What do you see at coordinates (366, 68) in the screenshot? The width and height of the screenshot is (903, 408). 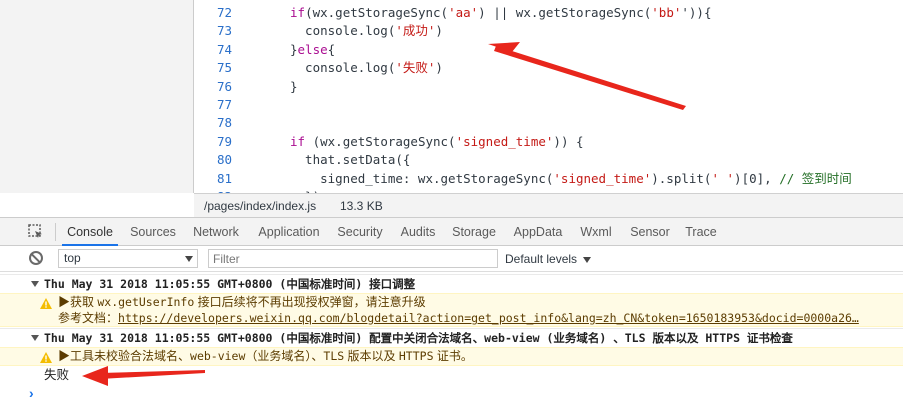 I see `code-line: console.log('失败')` at bounding box center [366, 68].